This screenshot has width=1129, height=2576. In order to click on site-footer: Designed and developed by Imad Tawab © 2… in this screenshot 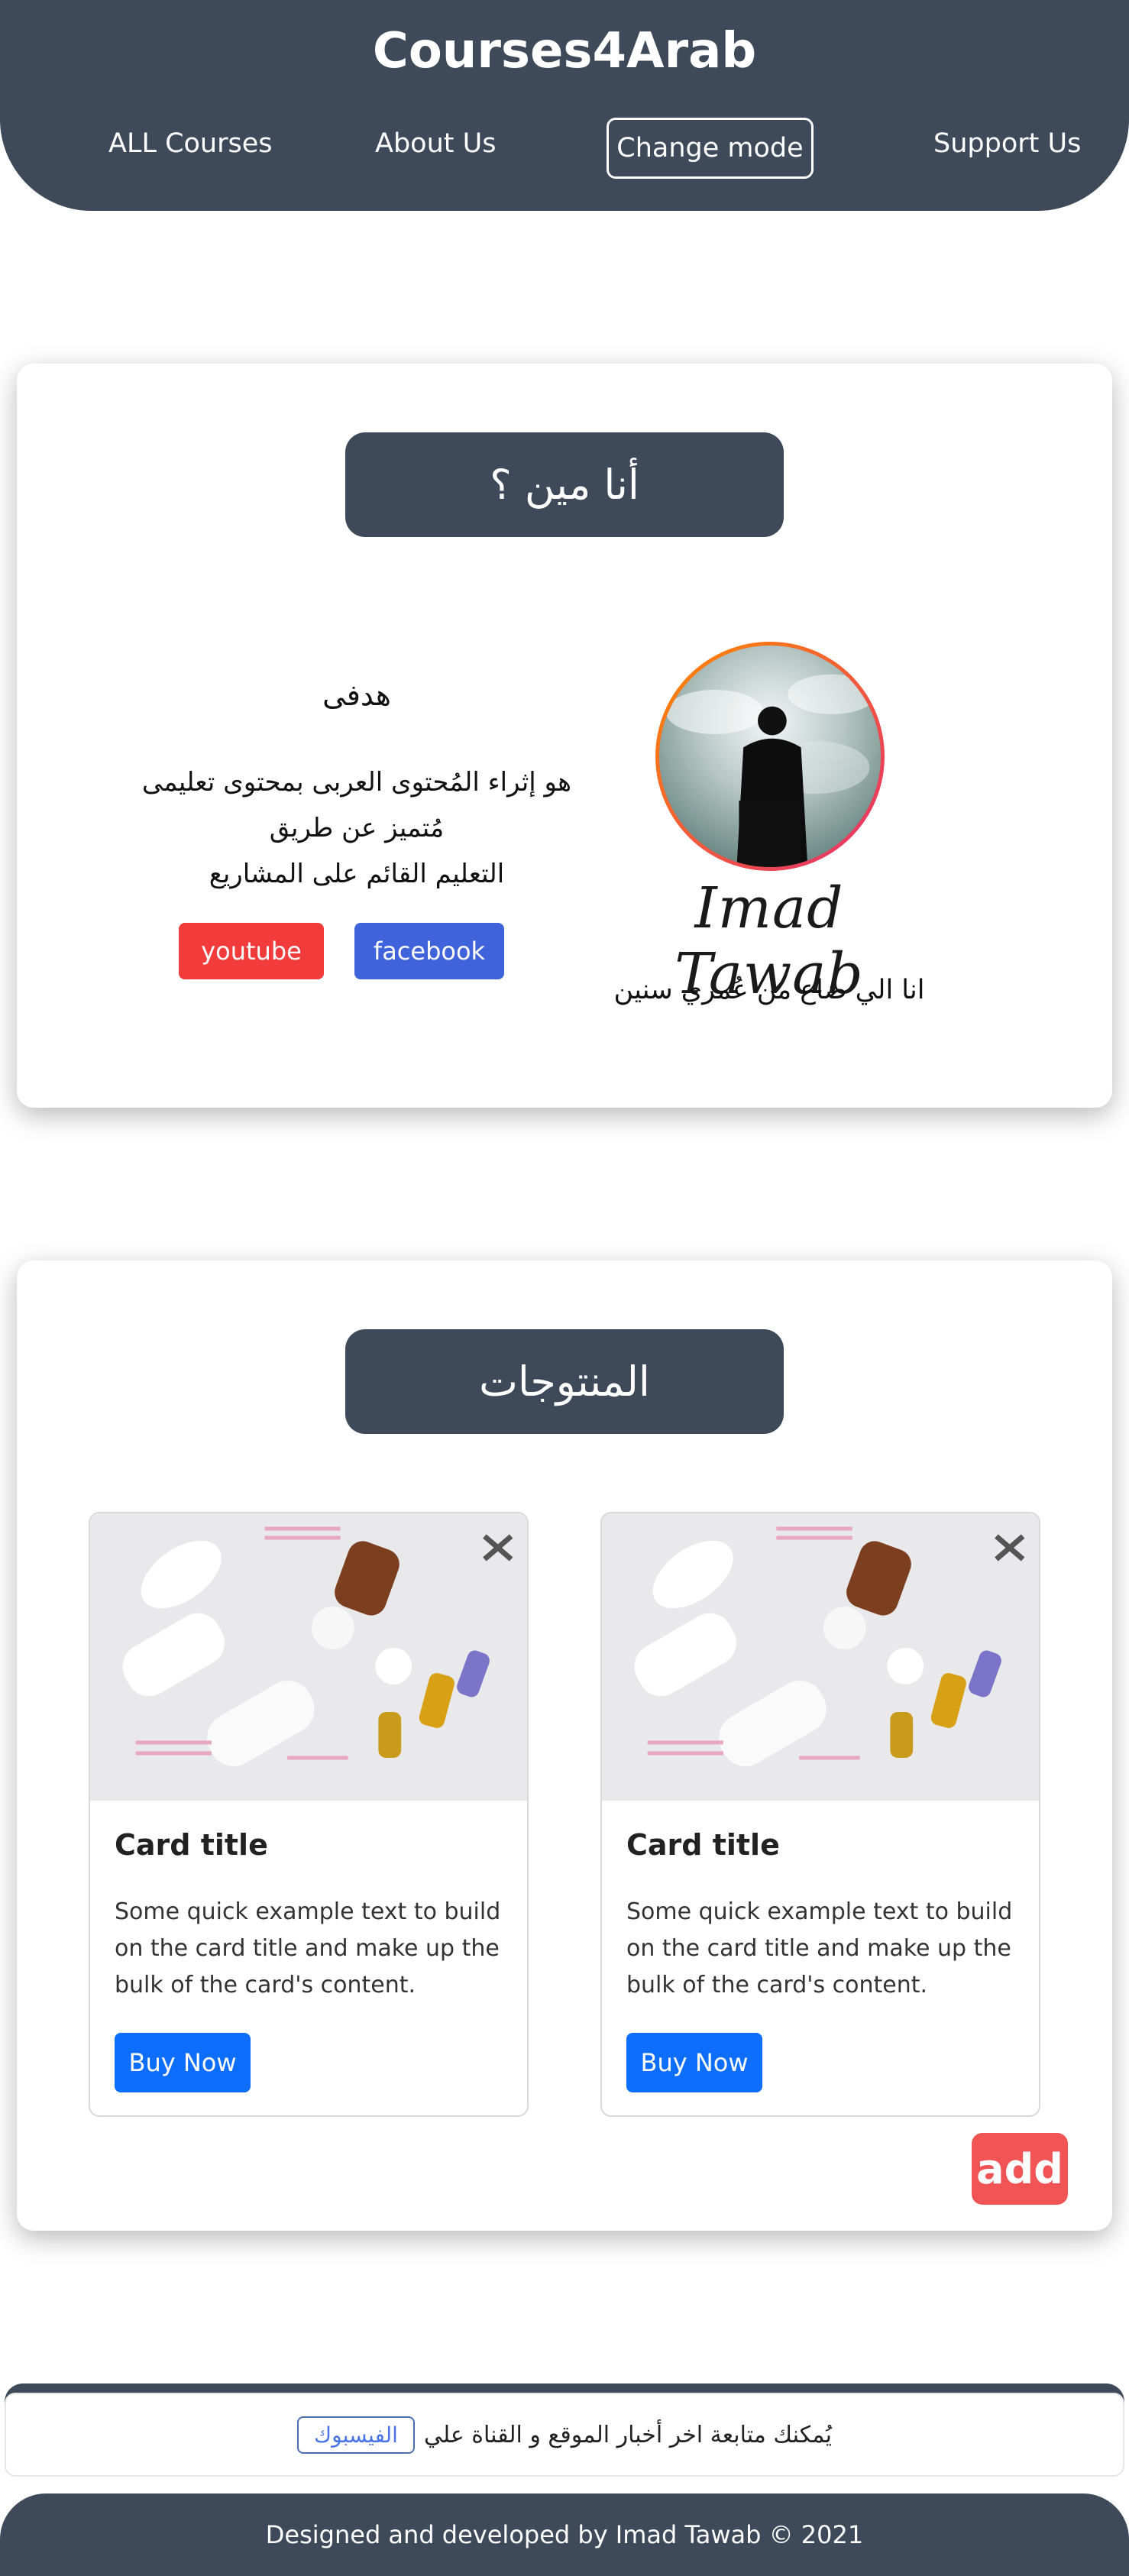, I will do `click(564, 2534)`.